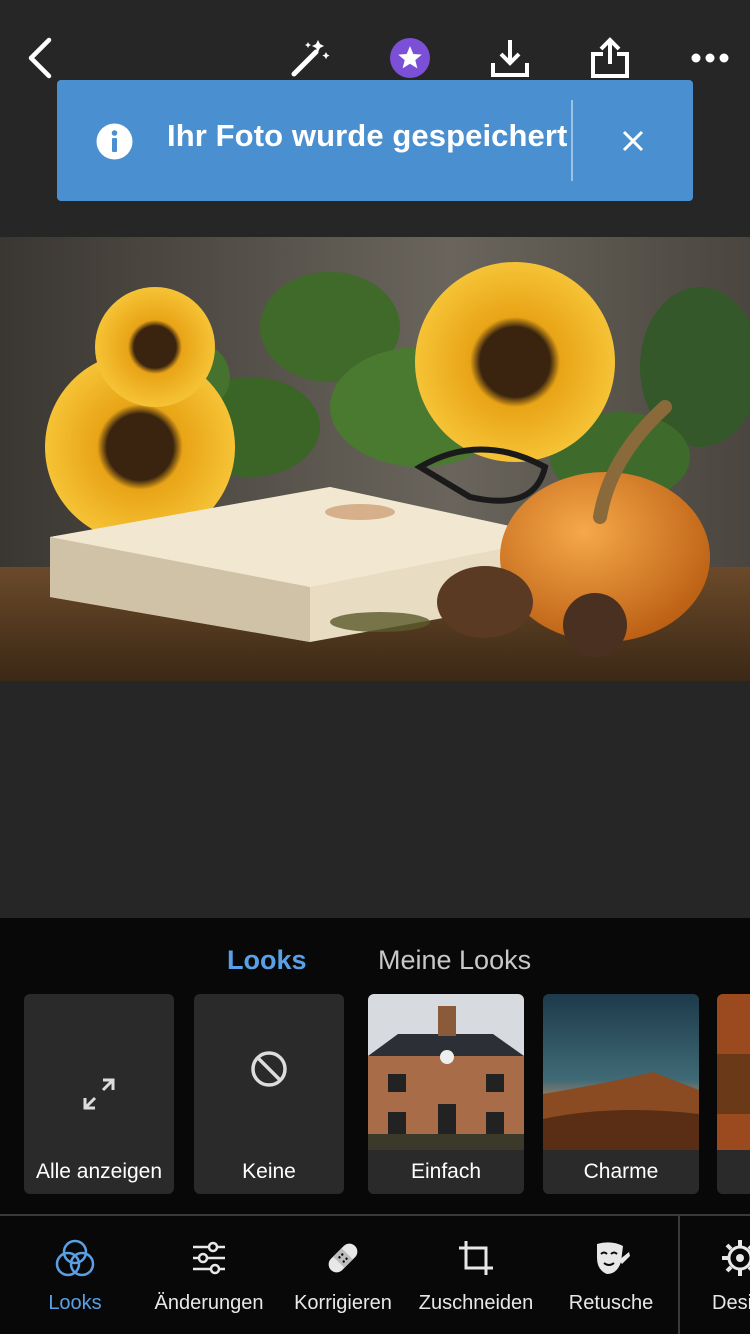 Image resolution: width=750 pixels, height=1334 pixels. What do you see at coordinates (621, 1172) in the screenshot?
I see `look-card-label: Charme` at bounding box center [621, 1172].